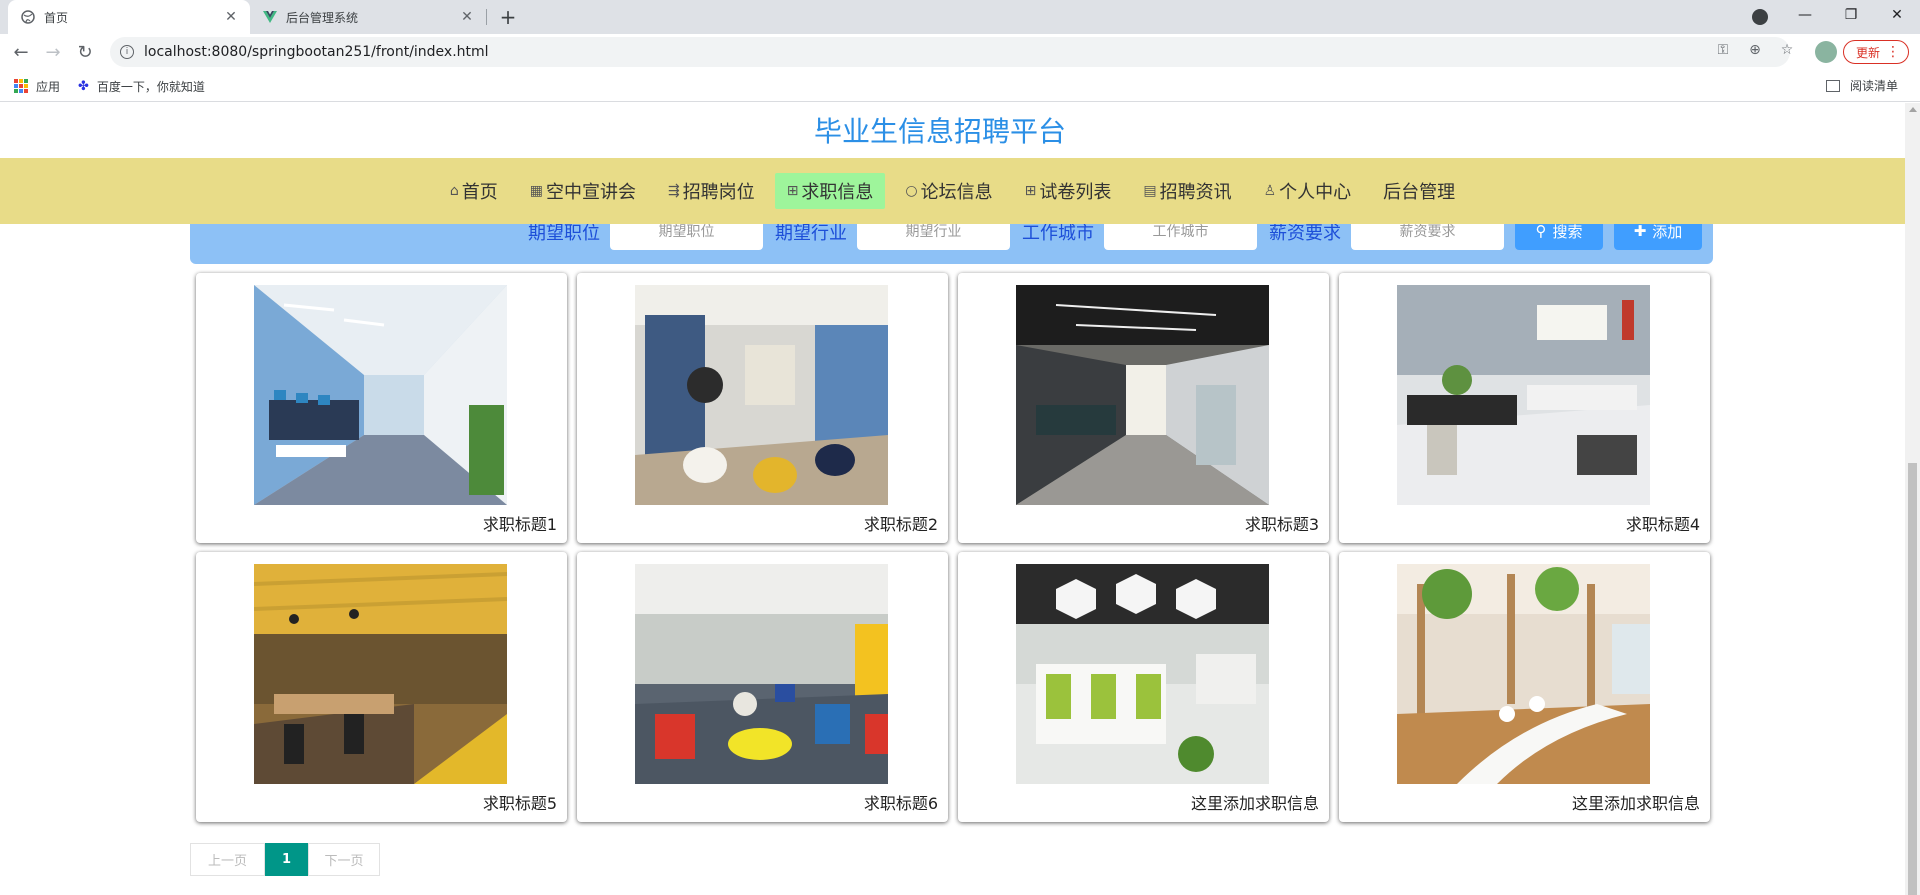 This screenshot has height=895, width=1920. What do you see at coordinates (56, 17) in the screenshot?
I see `tab-title: 首页` at bounding box center [56, 17].